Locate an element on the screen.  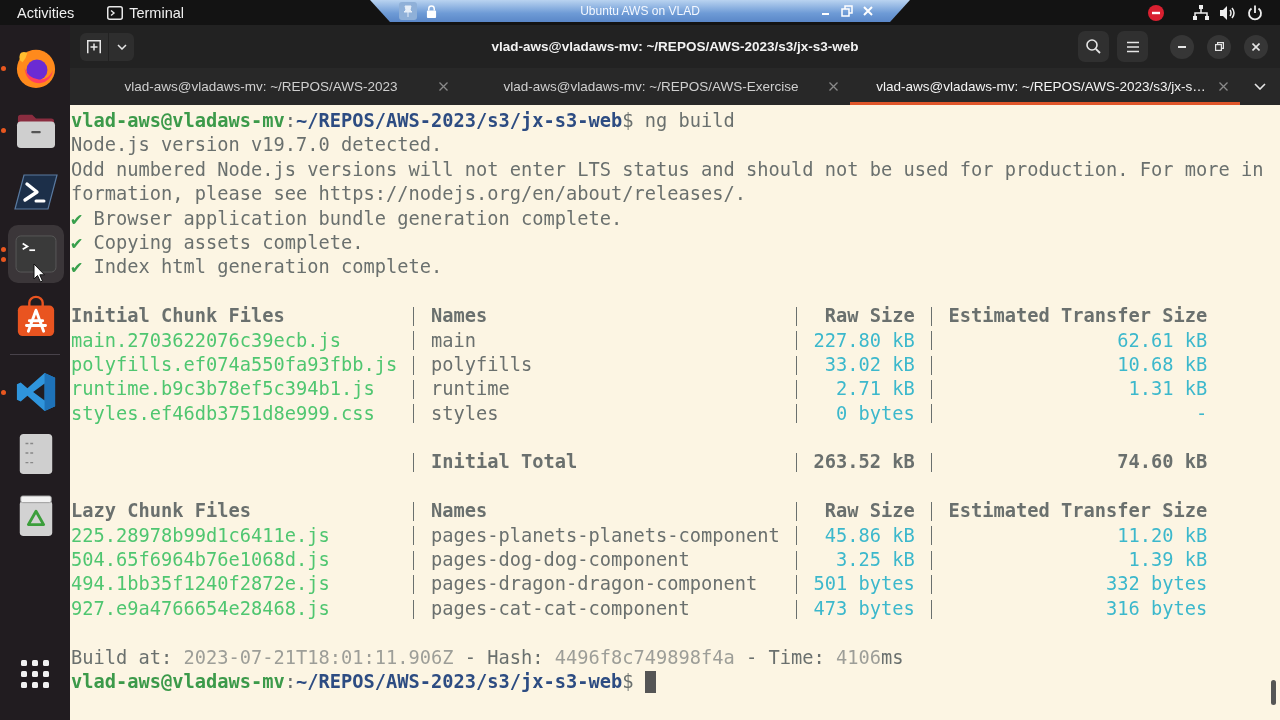
network-icon is located at coordinates (1201, 12).